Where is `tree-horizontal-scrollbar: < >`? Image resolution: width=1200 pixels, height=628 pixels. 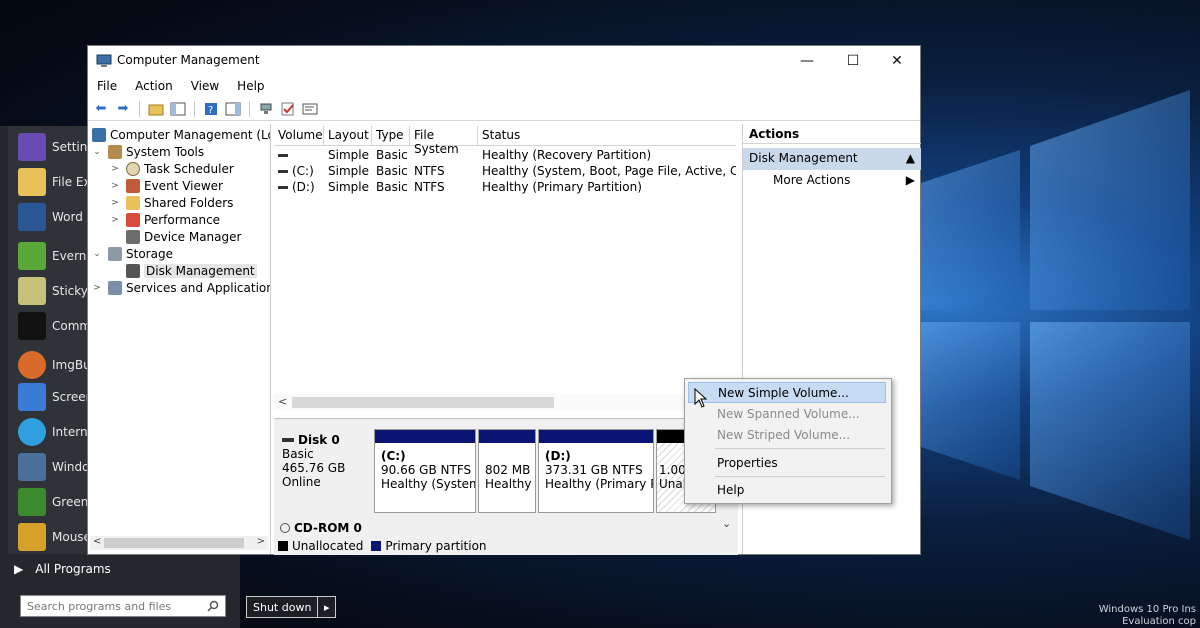 tree-horizontal-scrollbar: < > is located at coordinates (179, 543).